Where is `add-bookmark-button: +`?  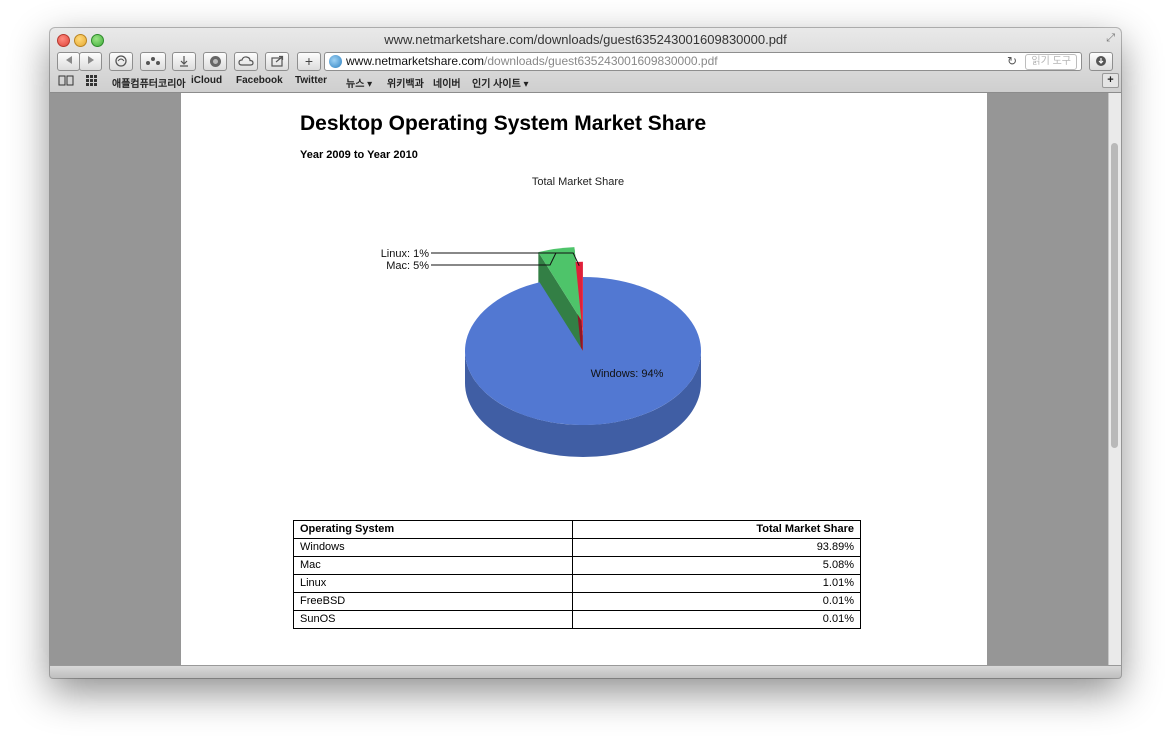
add-bookmark-button: + is located at coordinates (309, 61).